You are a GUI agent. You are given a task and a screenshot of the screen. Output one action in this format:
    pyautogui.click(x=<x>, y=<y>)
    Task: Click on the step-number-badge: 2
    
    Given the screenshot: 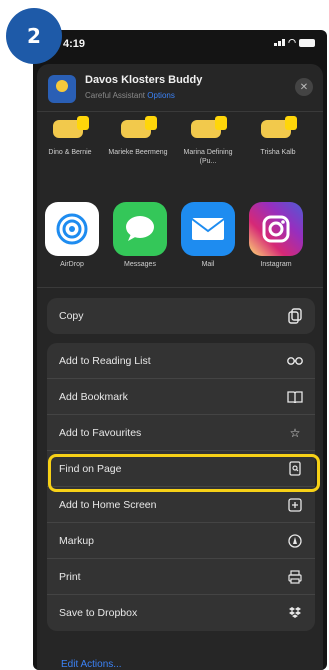 What is the action you would take?
    pyautogui.click(x=34, y=36)
    